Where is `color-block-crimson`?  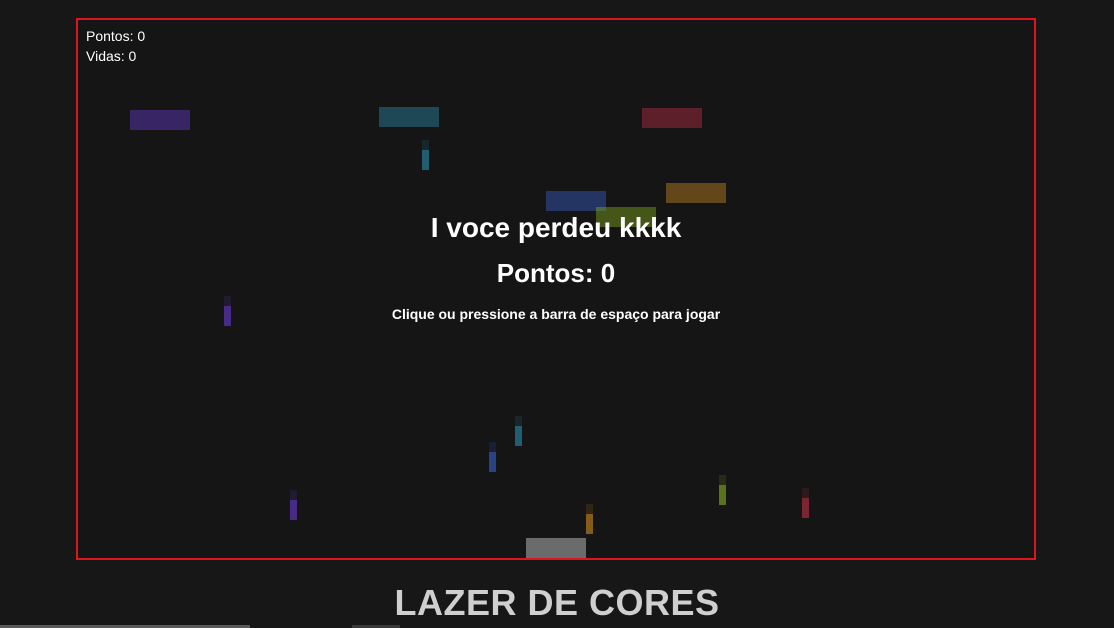
color-block-crimson is located at coordinates (672, 118).